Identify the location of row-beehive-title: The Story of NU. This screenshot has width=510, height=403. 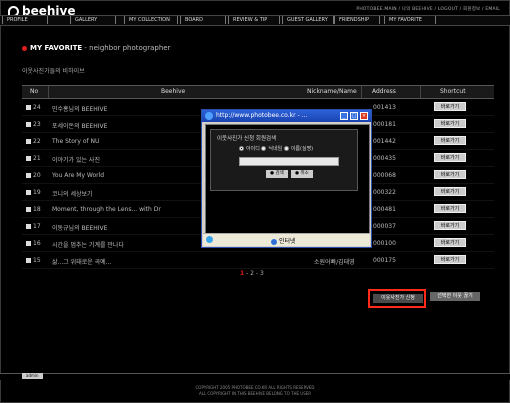
(75, 141).